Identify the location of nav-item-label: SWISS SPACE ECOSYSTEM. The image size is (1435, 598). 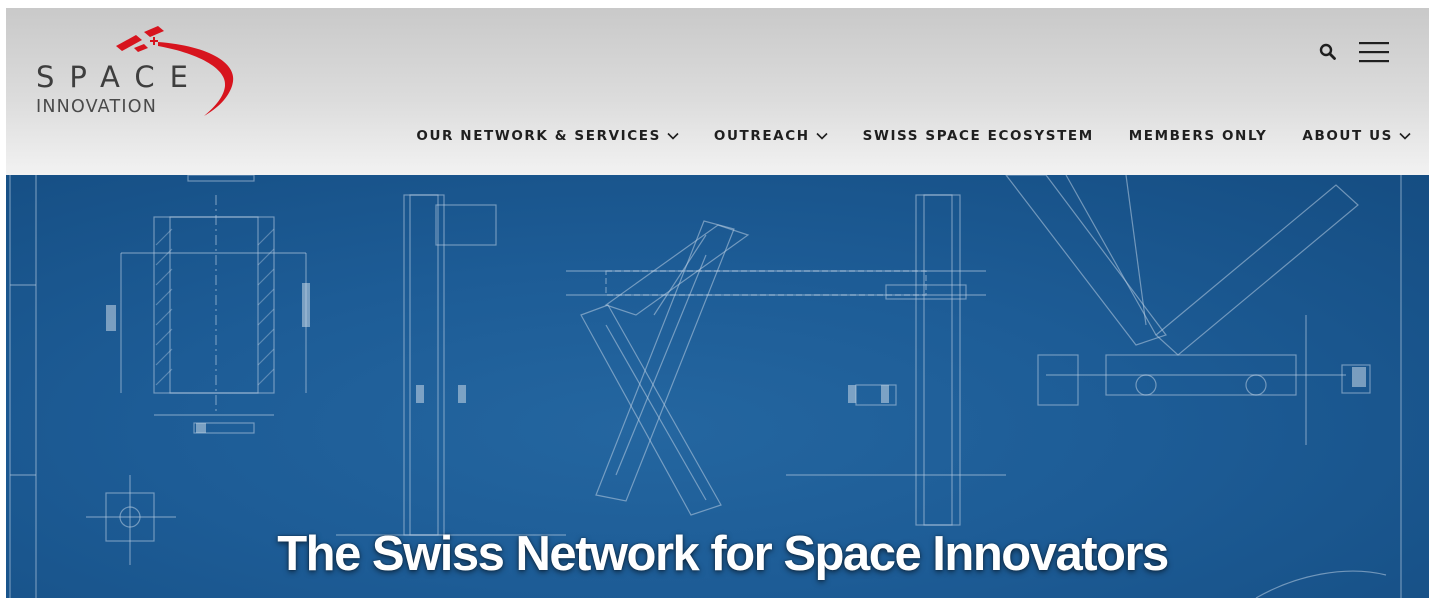
(978, 136).